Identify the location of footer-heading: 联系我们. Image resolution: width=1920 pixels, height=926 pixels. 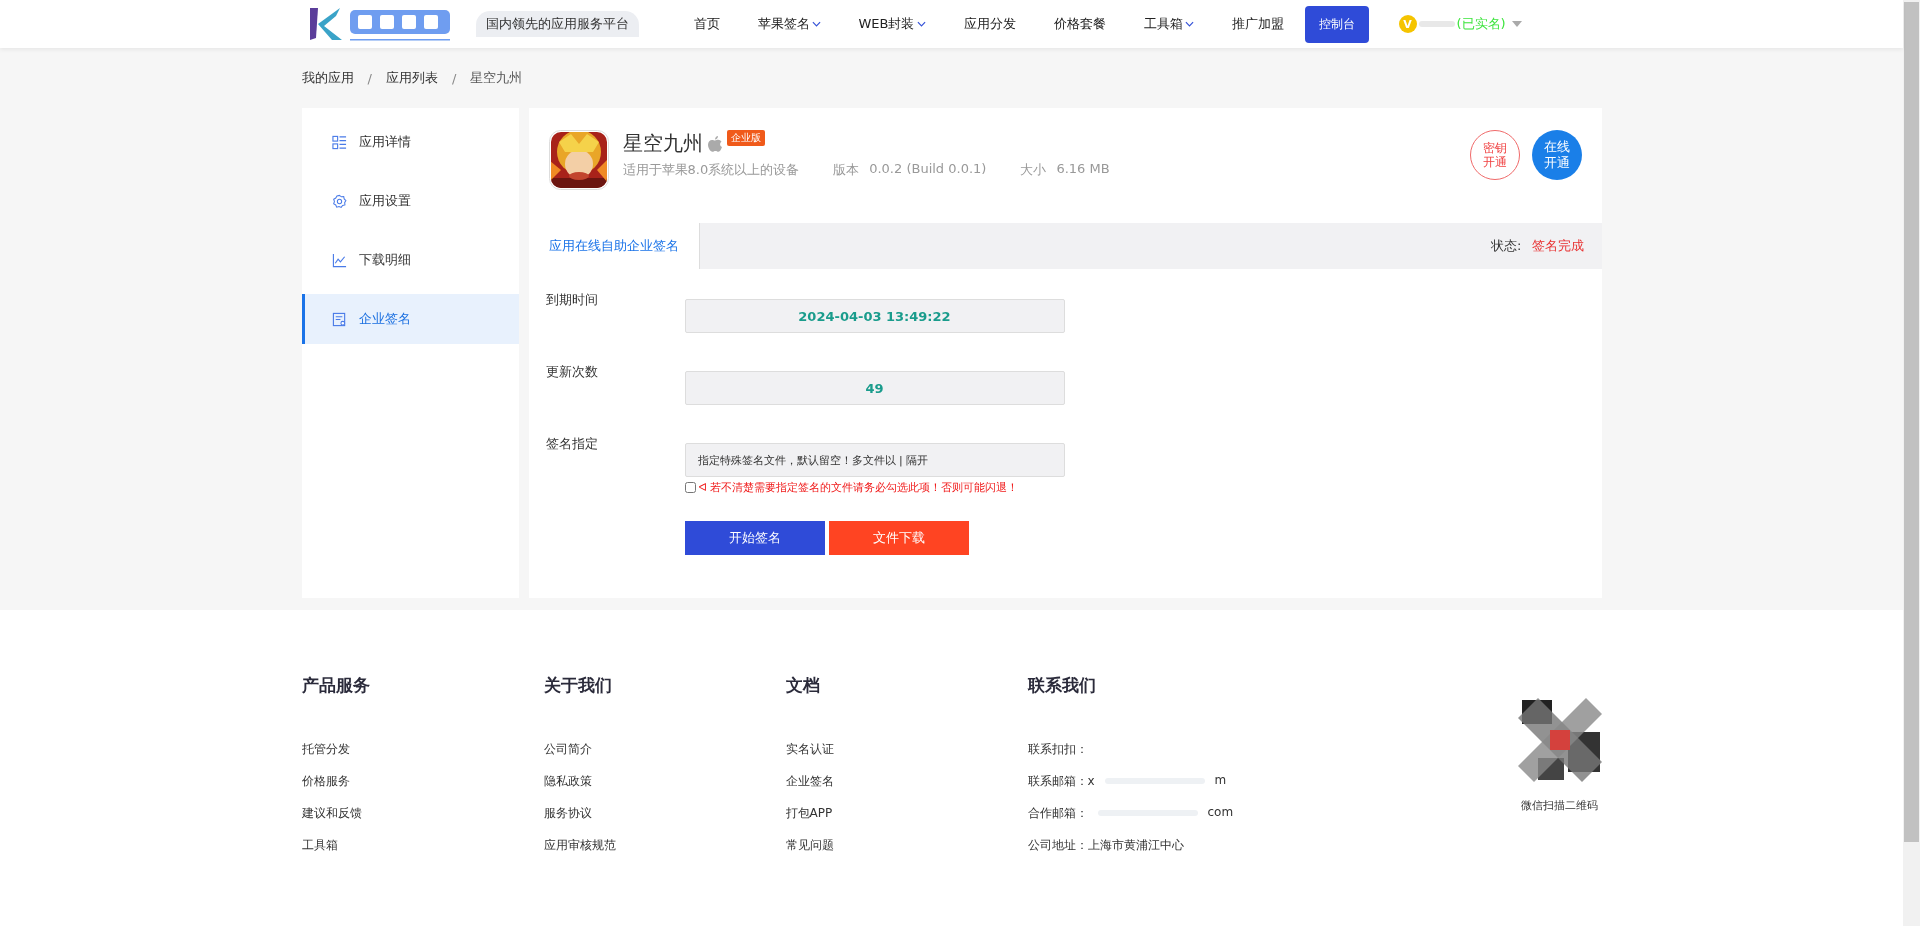
(1061, 685).